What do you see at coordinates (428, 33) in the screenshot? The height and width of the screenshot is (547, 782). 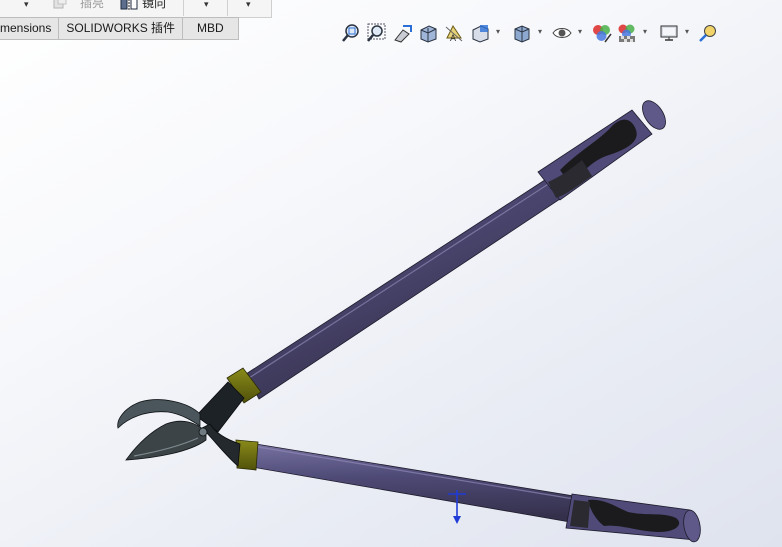 I see `section-view-icon` at bounding box center [428, 33].